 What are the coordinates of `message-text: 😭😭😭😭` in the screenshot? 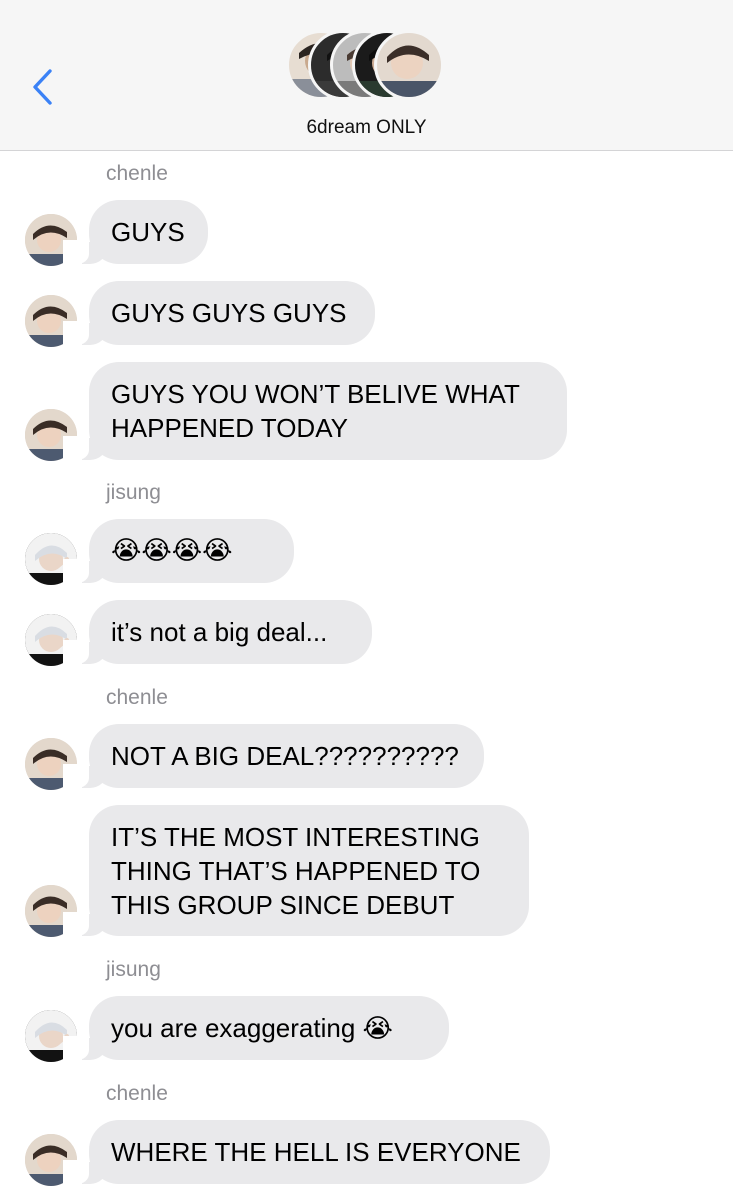 It's located at (172, 551).